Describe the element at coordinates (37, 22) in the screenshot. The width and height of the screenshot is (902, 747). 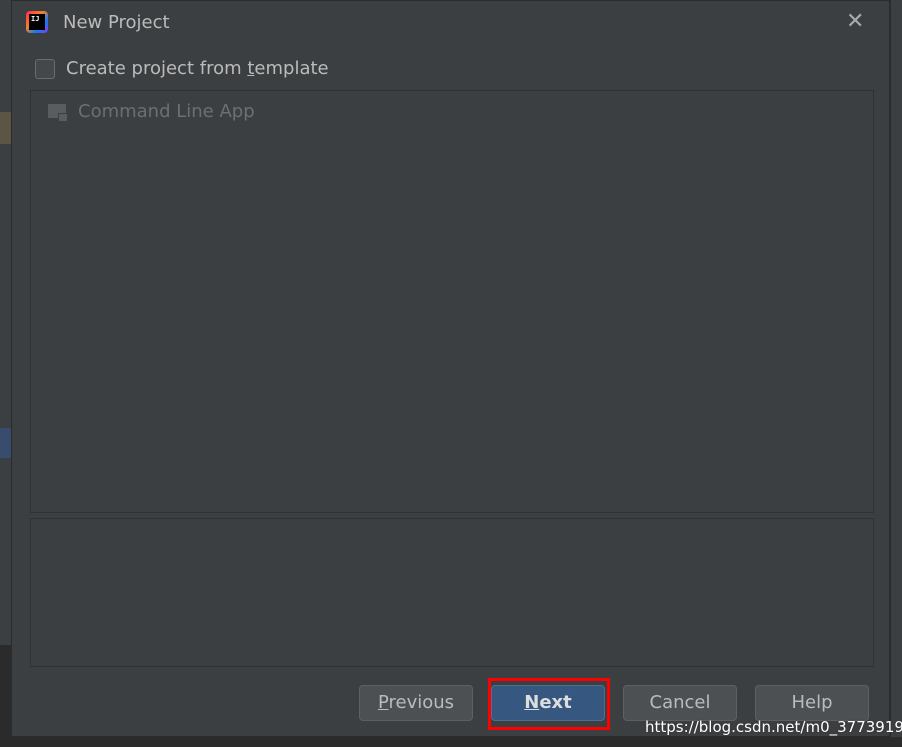
I see `intellij-logo-icon: IJ` at that location.